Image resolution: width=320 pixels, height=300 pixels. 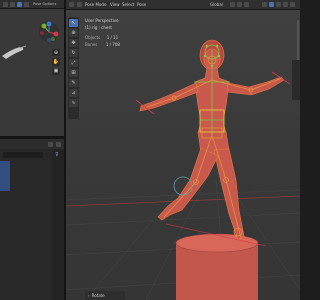 I want to click on annotate-icon: ✎, so click(x=73, y=83).